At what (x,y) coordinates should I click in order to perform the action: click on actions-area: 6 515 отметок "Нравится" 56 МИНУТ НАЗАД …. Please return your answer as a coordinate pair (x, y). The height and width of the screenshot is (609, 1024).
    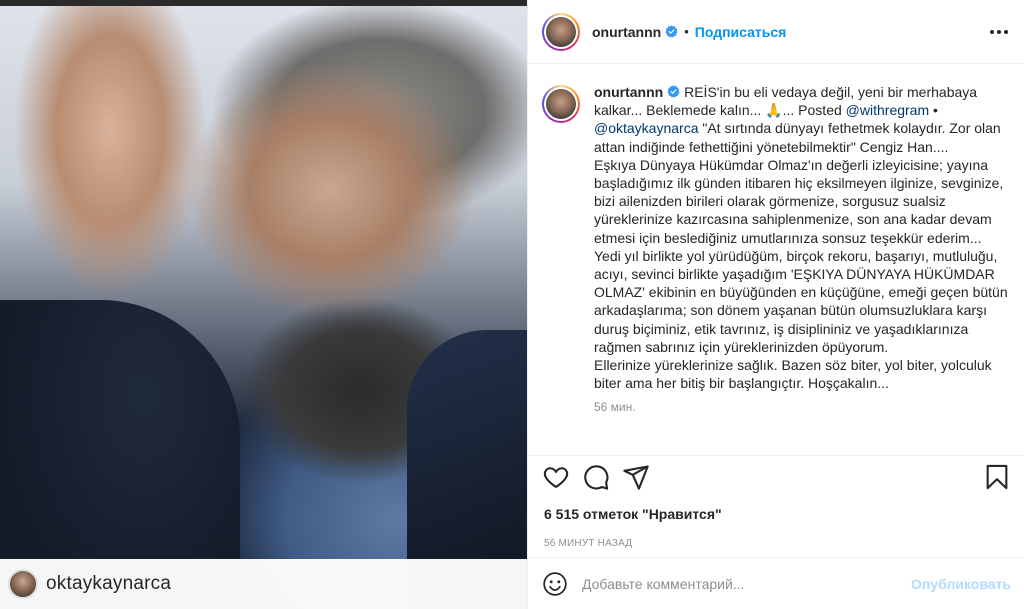
    Looking at the image, I should click on (776, 532).